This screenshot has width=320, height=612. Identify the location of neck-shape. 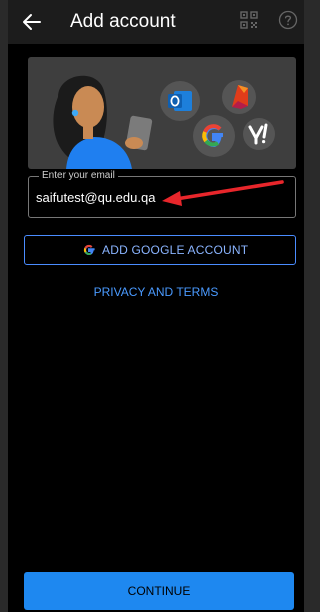
(88, 131).